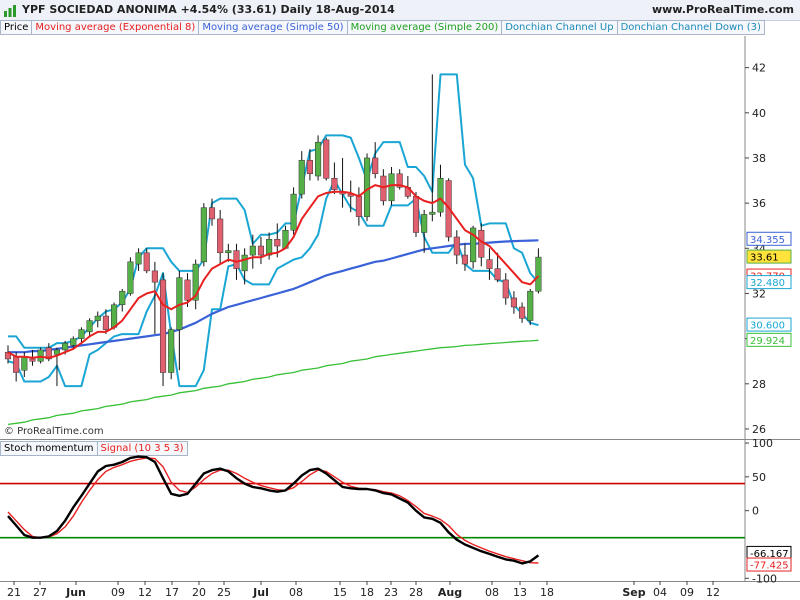  I want to click on value-label-donchian: 32.480, so click(767, 283).